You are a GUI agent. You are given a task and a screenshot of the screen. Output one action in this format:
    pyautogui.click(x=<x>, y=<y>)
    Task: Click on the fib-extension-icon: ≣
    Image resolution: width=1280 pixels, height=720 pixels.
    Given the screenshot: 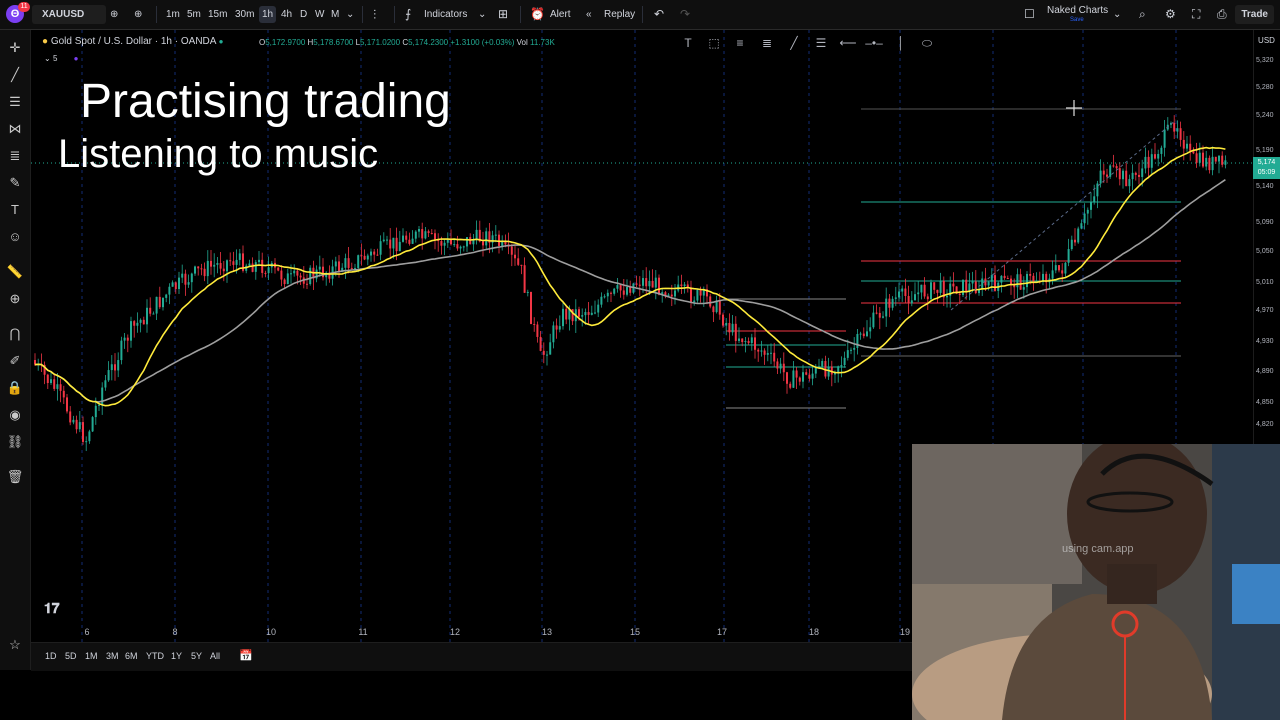 What is the action you would take?
    pyautogui.click(x=767, y=43)
    